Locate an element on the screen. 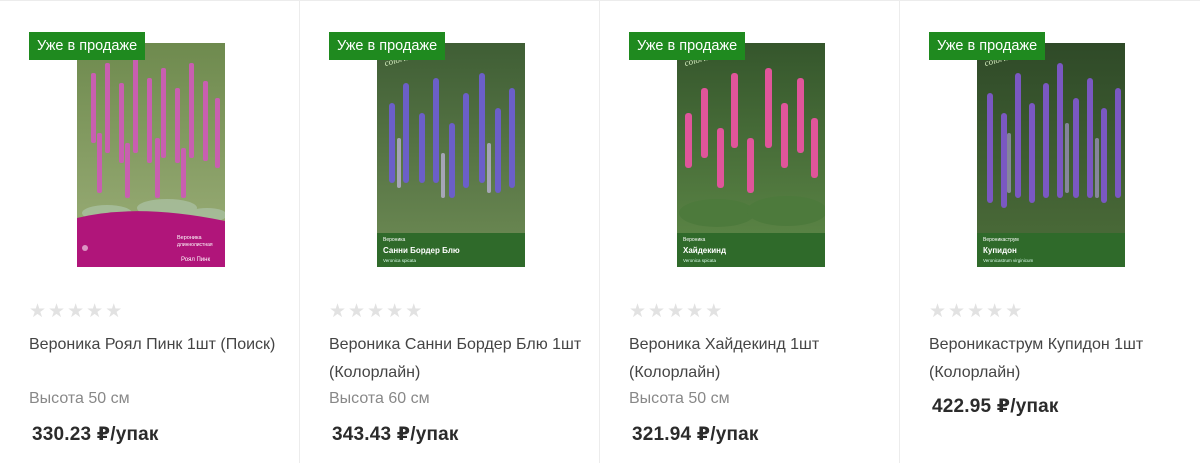 This screenshot has height=463, width=1200. product-height: Высота 60 см is located at coordinates (379, 398).